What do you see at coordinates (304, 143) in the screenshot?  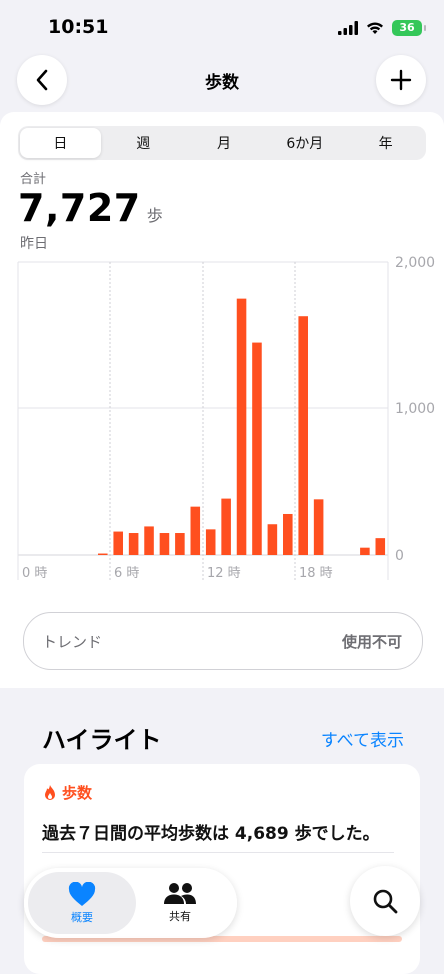 I see `segment-6months: 6か月` at bounding box center [304, 143].